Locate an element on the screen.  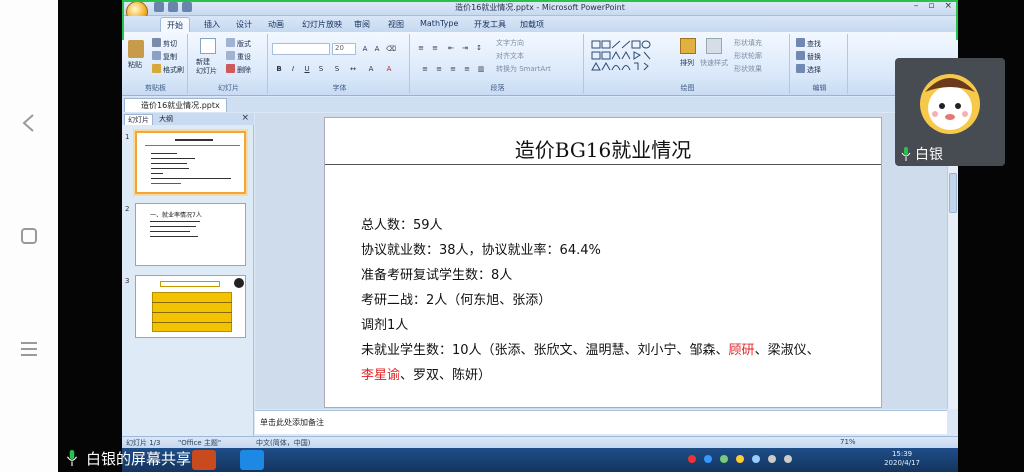
justify-icon: ≡ is located at coordinates (467, 69).